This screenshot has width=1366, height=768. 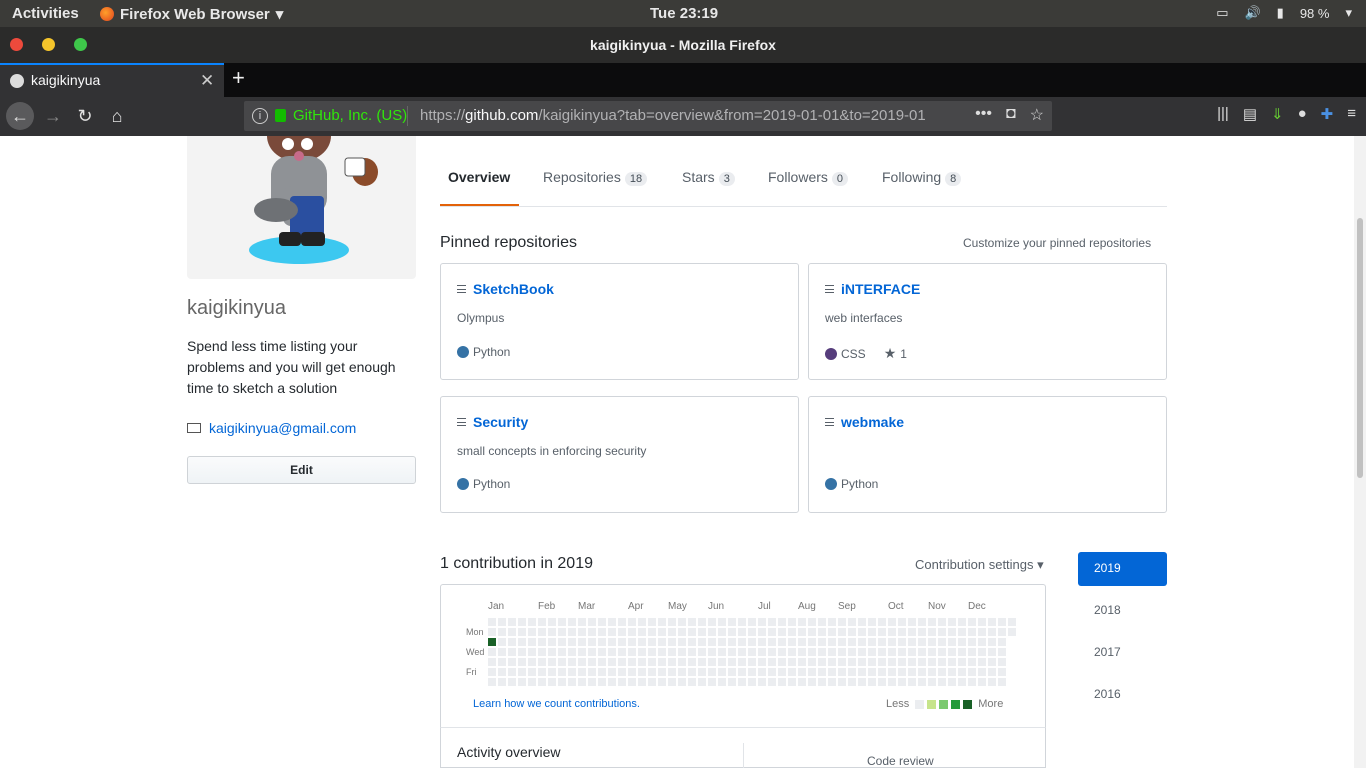 What do you see at coordinates (903, 354) in the screenshot?
I see `repo-star-count: 1` at bounding box center [903, 354].